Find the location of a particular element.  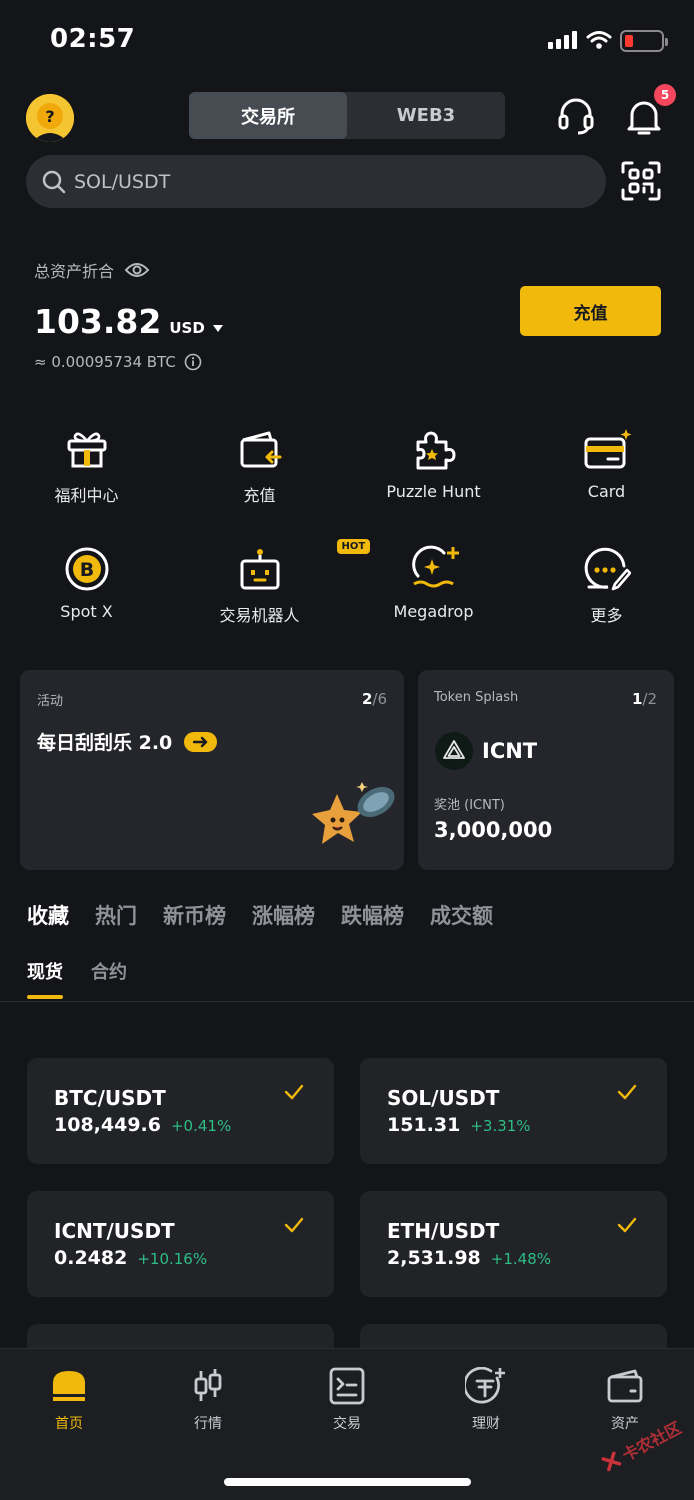

deposit-wallet-icon is located at coordinates (260, 449).